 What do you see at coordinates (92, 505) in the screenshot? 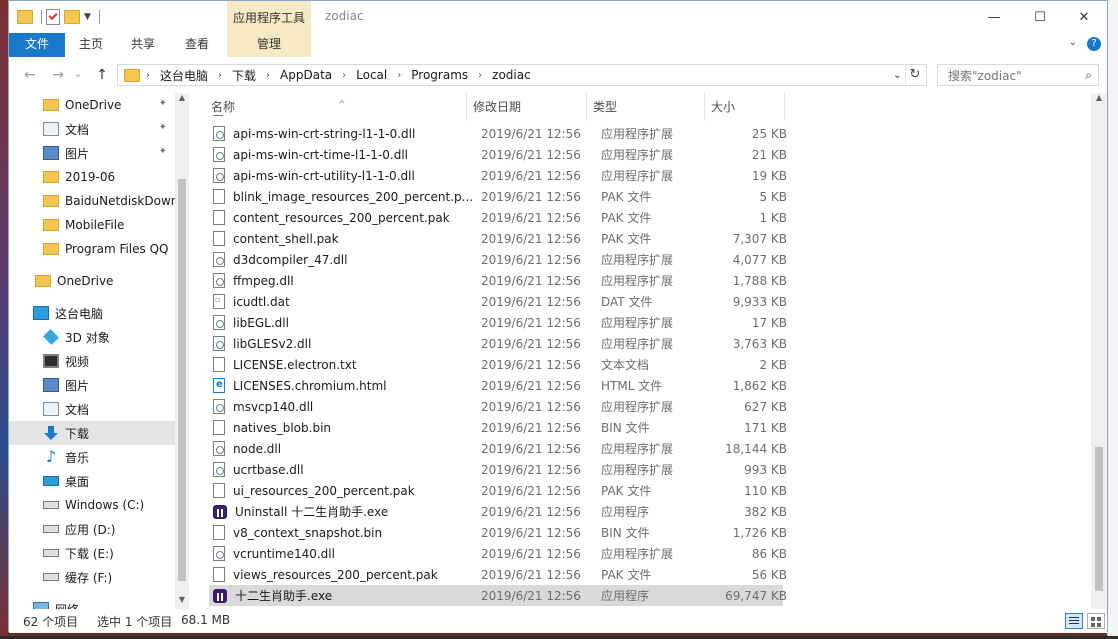
I see `sidebar-item-drive-c: Windows (C:)` at bounding box center [92, 505].